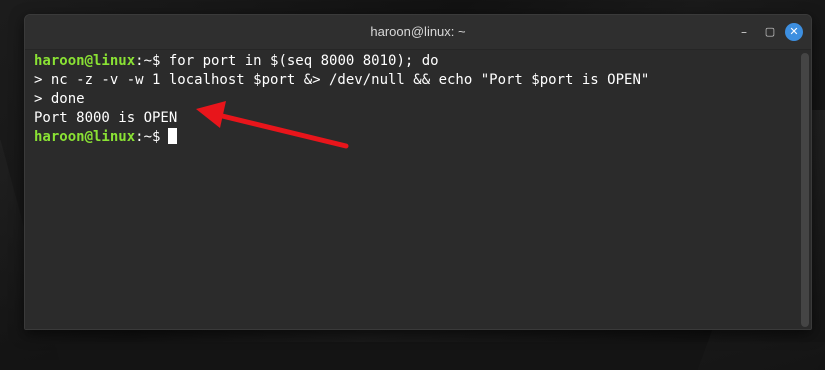  What do you see at coordinates (106, 118) in the screenshot?
I see `terminal-line-result: Port 8000 is OPEN` at bounding box center [106, 118].